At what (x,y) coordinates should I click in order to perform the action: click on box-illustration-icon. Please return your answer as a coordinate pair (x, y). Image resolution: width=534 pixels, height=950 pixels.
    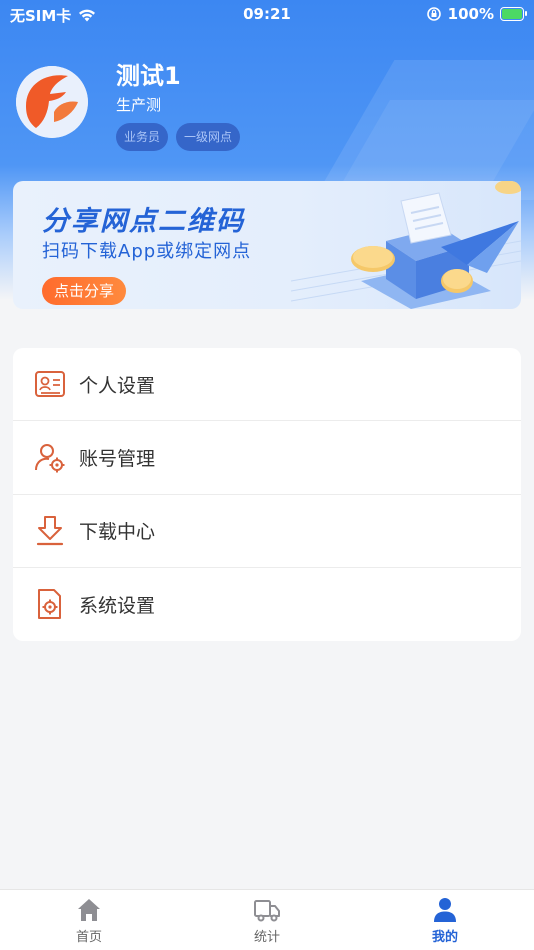
    Looking at the image, I should click on (406, 245).